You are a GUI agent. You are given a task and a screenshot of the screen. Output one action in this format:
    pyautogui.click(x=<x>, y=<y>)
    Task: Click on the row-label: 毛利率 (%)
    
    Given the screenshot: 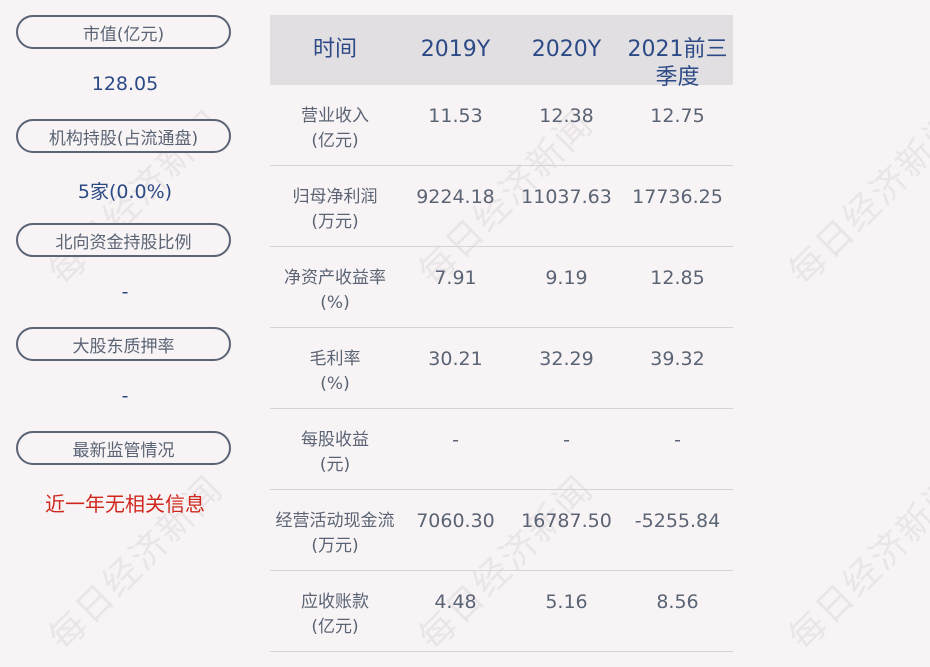 What is the action you would take?
    pyautogui.click(x=335, y=371)
    